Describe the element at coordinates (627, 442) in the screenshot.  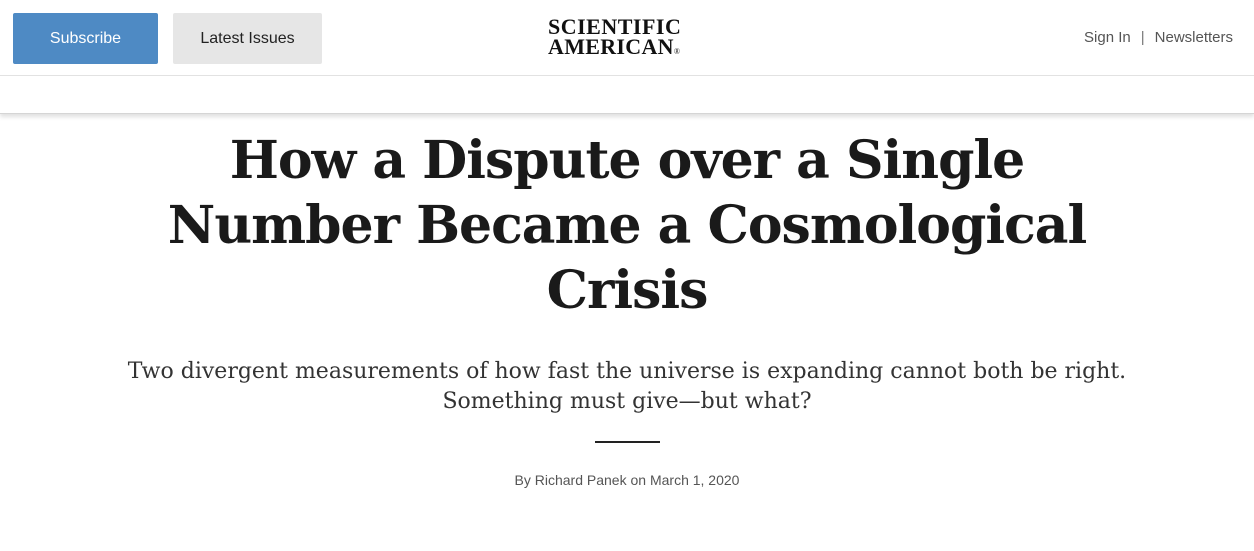
I see `divider-rule` at that location.